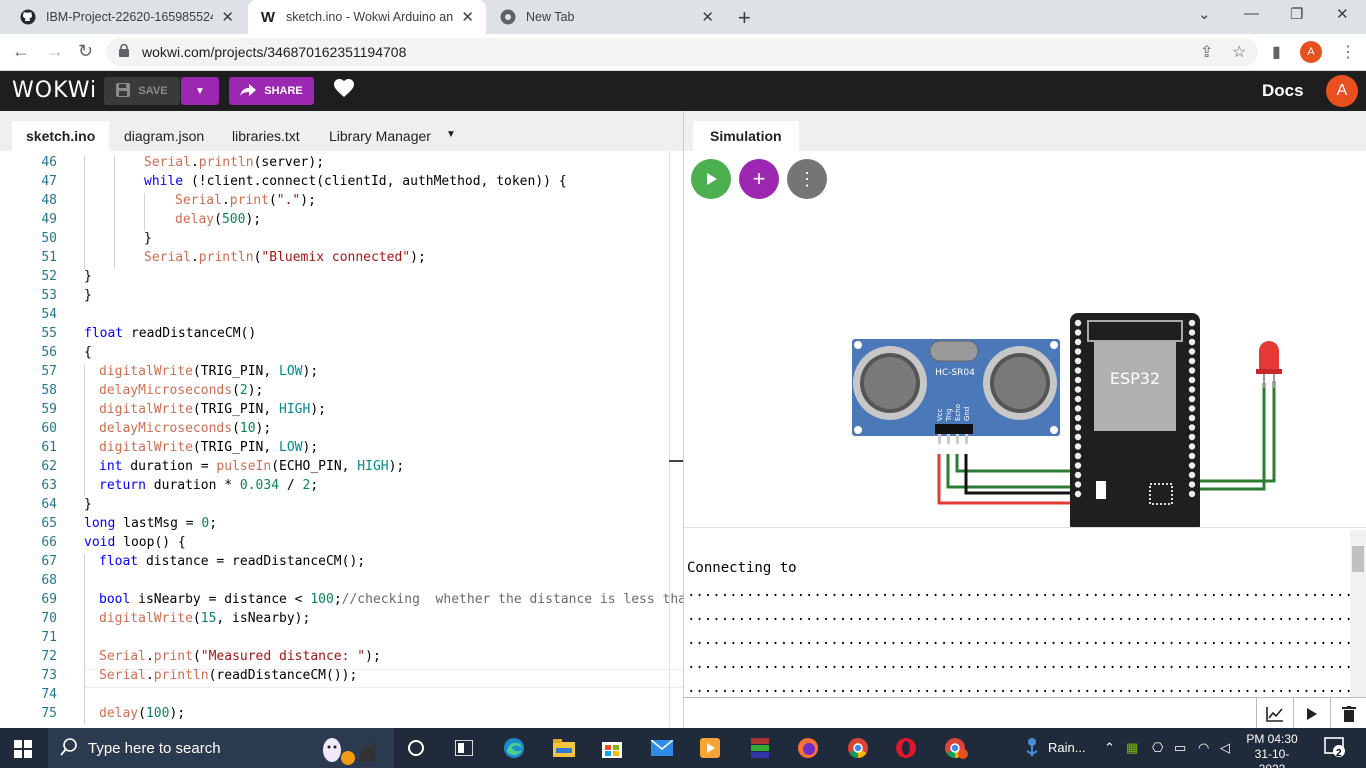 This screenshot has width=1366, height=777. Describe the element at coordinates (164, 136) in the screenshot. I see `tab-diagram-json: diagram.json` at that location.